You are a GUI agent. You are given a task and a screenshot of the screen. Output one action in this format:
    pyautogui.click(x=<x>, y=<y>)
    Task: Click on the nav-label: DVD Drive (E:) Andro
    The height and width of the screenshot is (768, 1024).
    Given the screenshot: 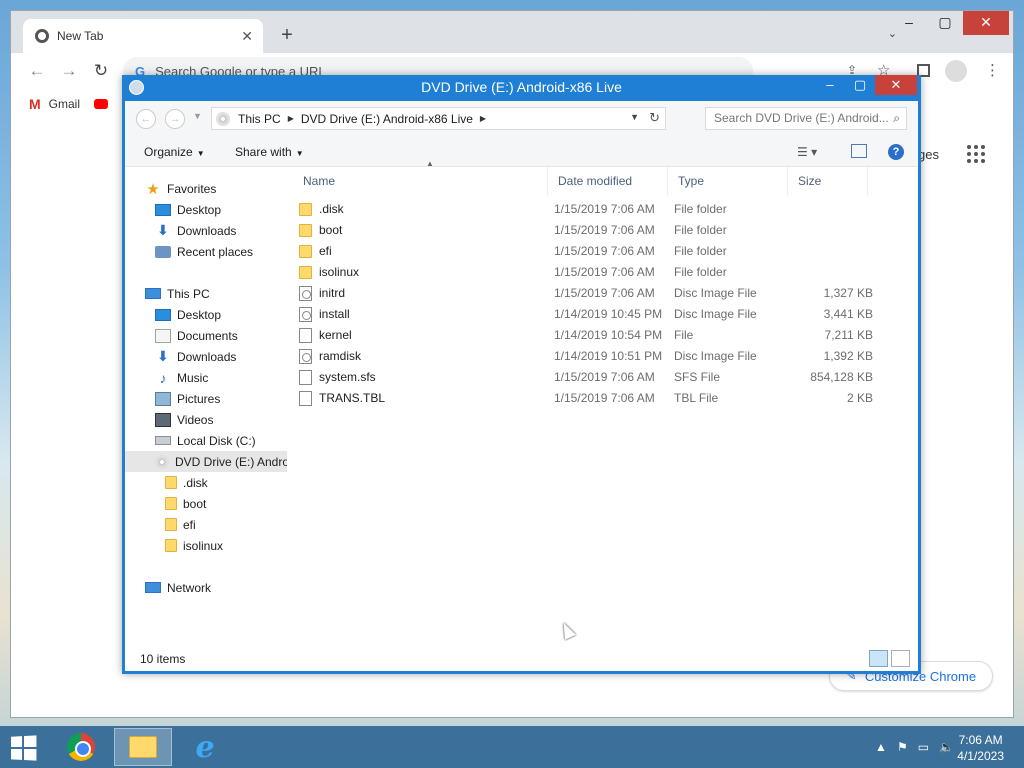 What is the action you would take?
    pyautogui.click(x=231, y=461)
    